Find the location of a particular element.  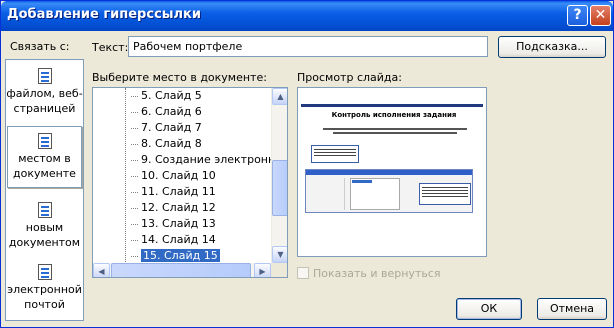

link-to-new-document: новым документом is located at coordinates (44, 226).